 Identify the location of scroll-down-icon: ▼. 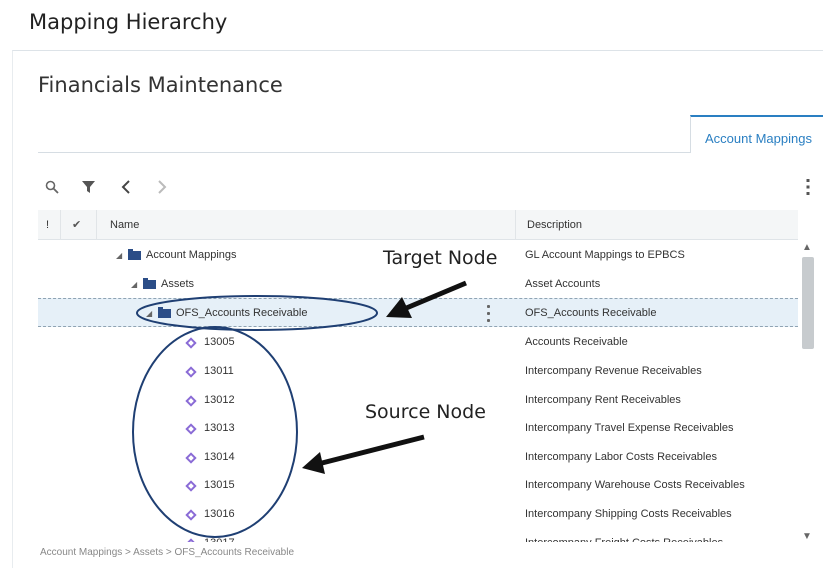
(807, 536).